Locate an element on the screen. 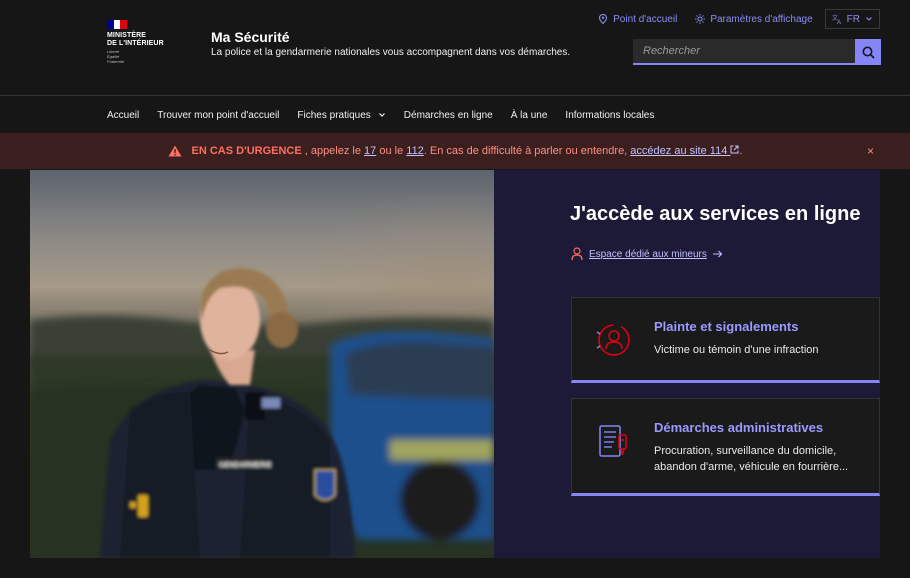  nav-item-fiches-pratiques: Fiches pratiques is located at coordinates (341, 115).